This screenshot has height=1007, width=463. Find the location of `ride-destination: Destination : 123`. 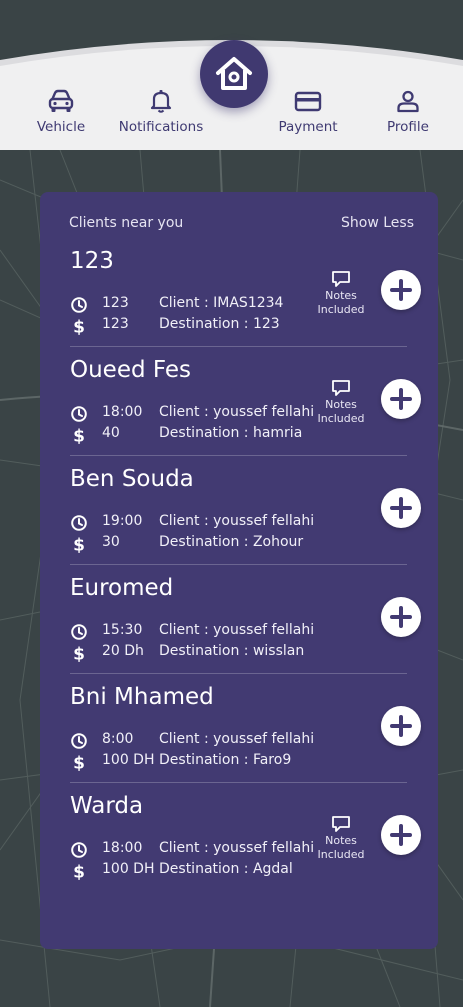

ride-destination: Destination : 123 is located at coordinates (219, 324).